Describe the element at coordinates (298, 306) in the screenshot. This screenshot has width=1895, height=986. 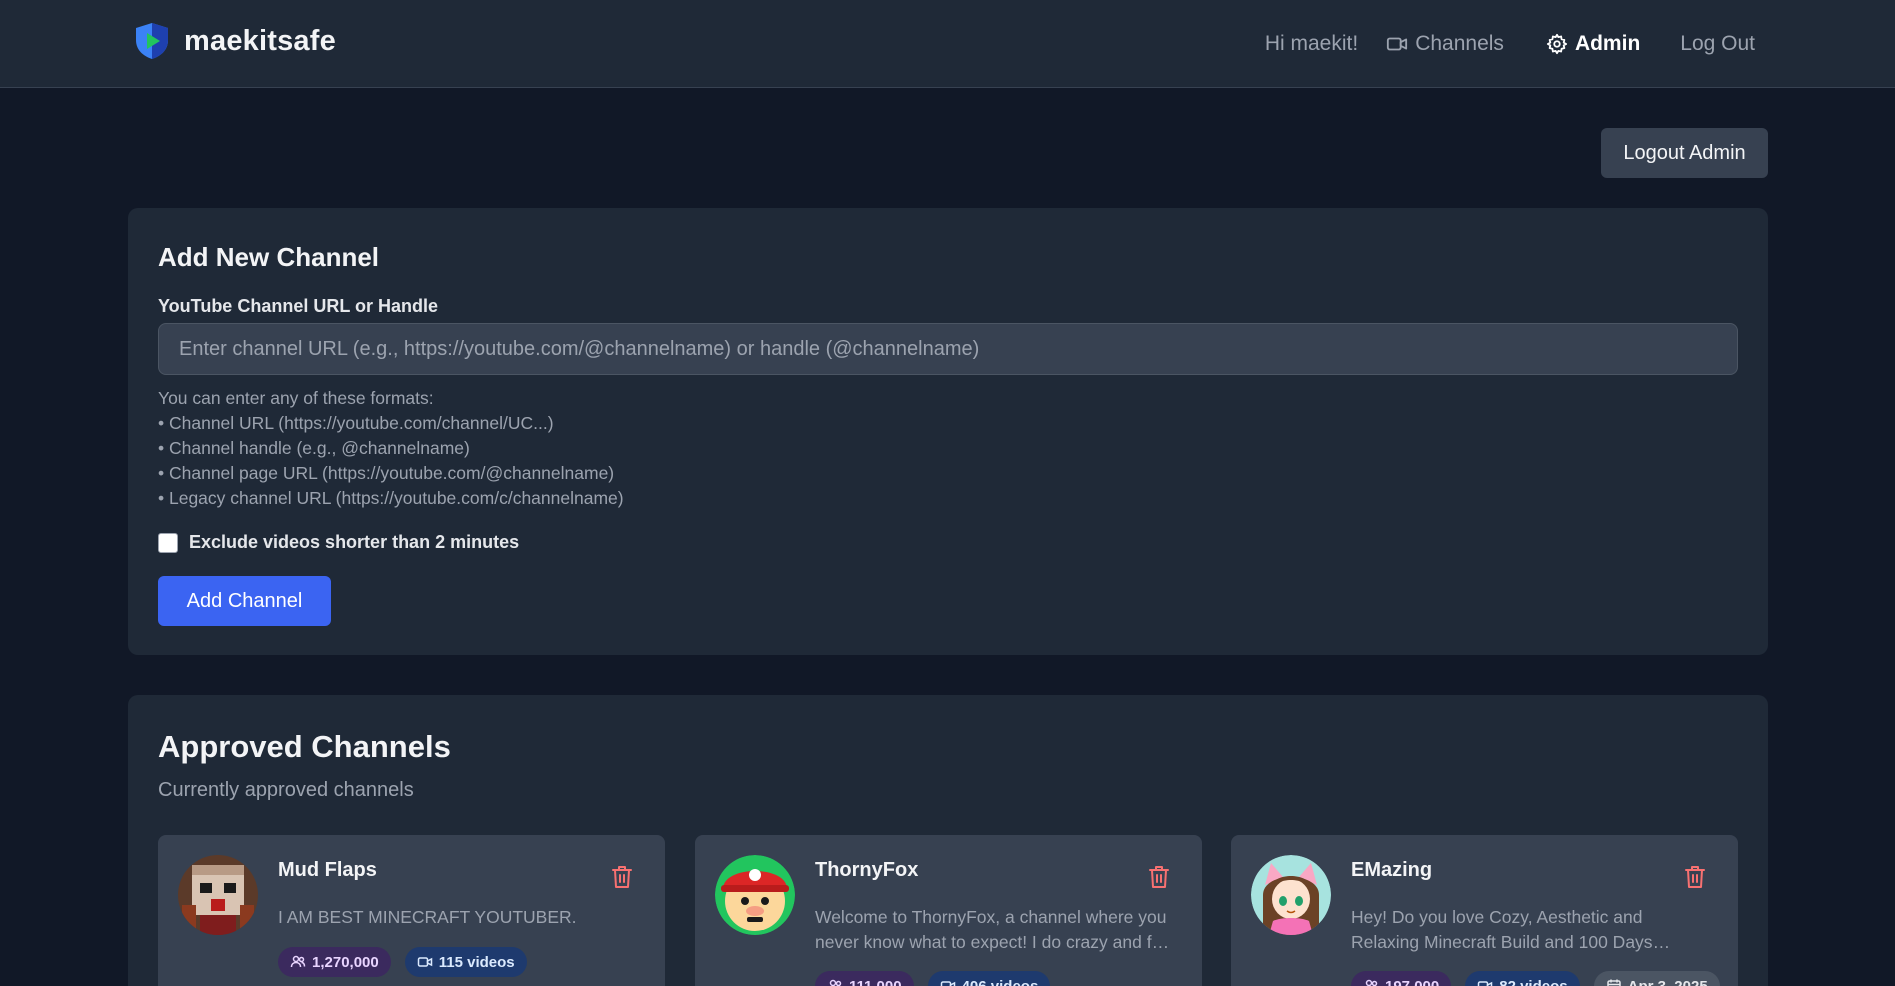
I see `channel-url-label: YouTube Channel URL or Handle` at that location.